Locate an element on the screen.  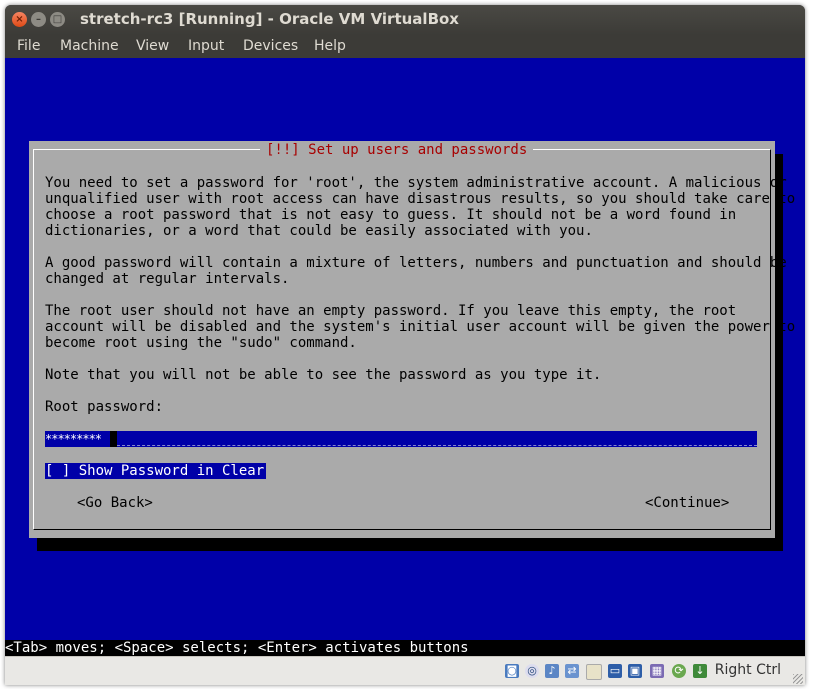
continue-button: <Continue> is located at coordinates (687, 503).